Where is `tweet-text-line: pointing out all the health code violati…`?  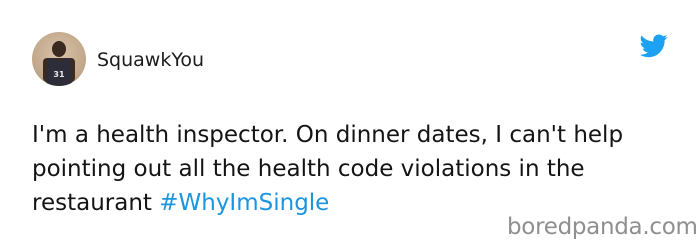 tweet-text-line: pointing out all the health code violati… is located at coordinates (308, 169).